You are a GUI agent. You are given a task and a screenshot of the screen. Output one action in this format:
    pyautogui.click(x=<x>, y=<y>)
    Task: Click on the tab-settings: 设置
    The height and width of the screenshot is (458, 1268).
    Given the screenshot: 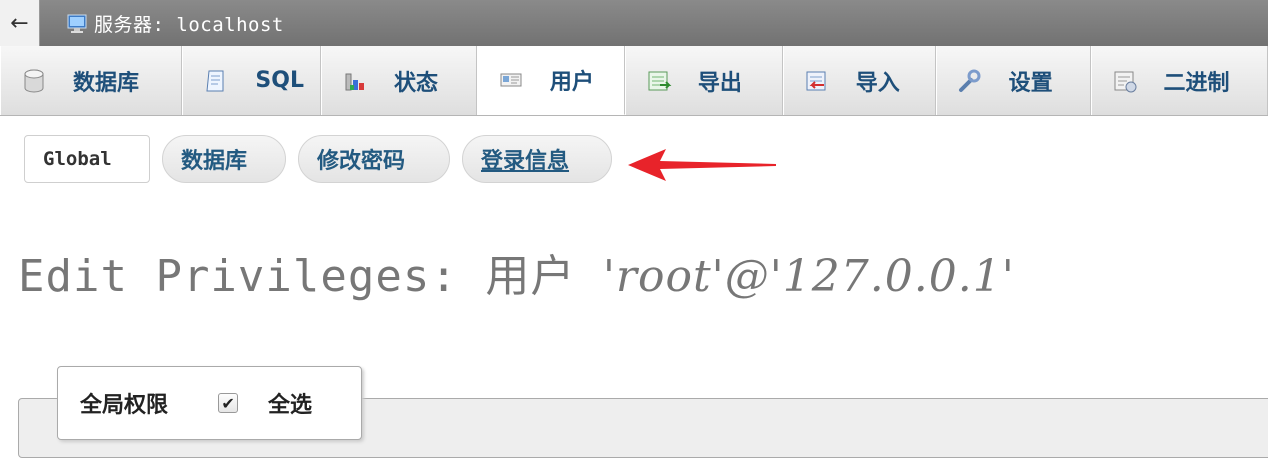 What is the action you would take?
    pyautogui.click(x=1013, y=80)
    